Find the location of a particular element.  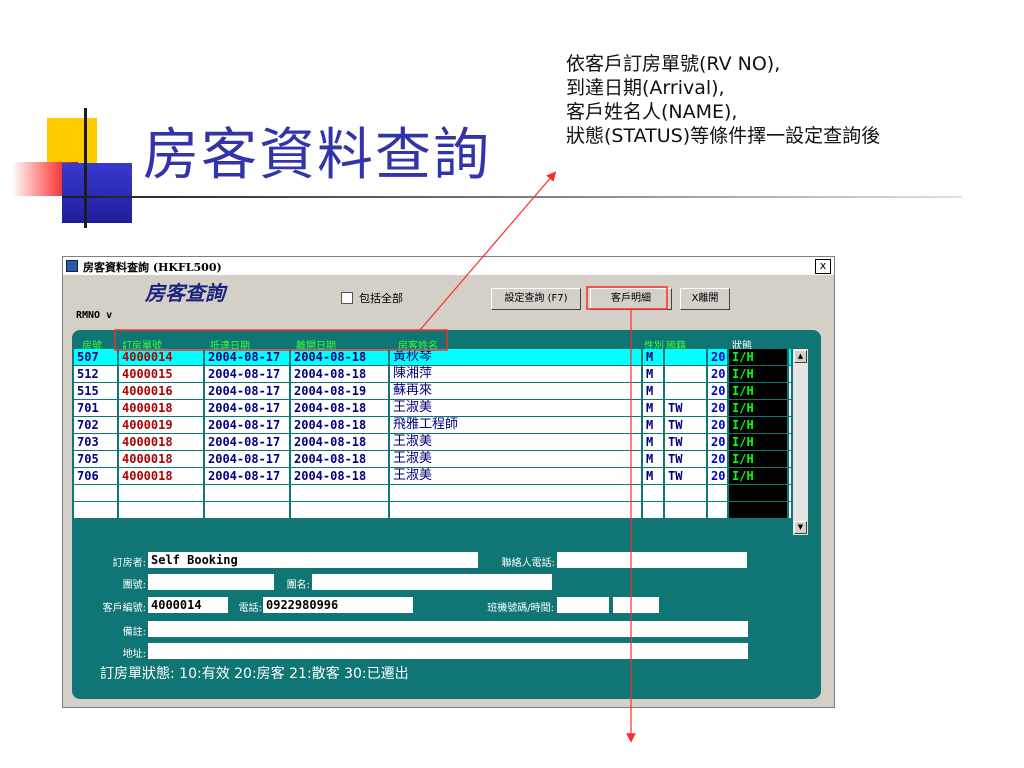

annotation-arrow is located at coordinates (488, 251).